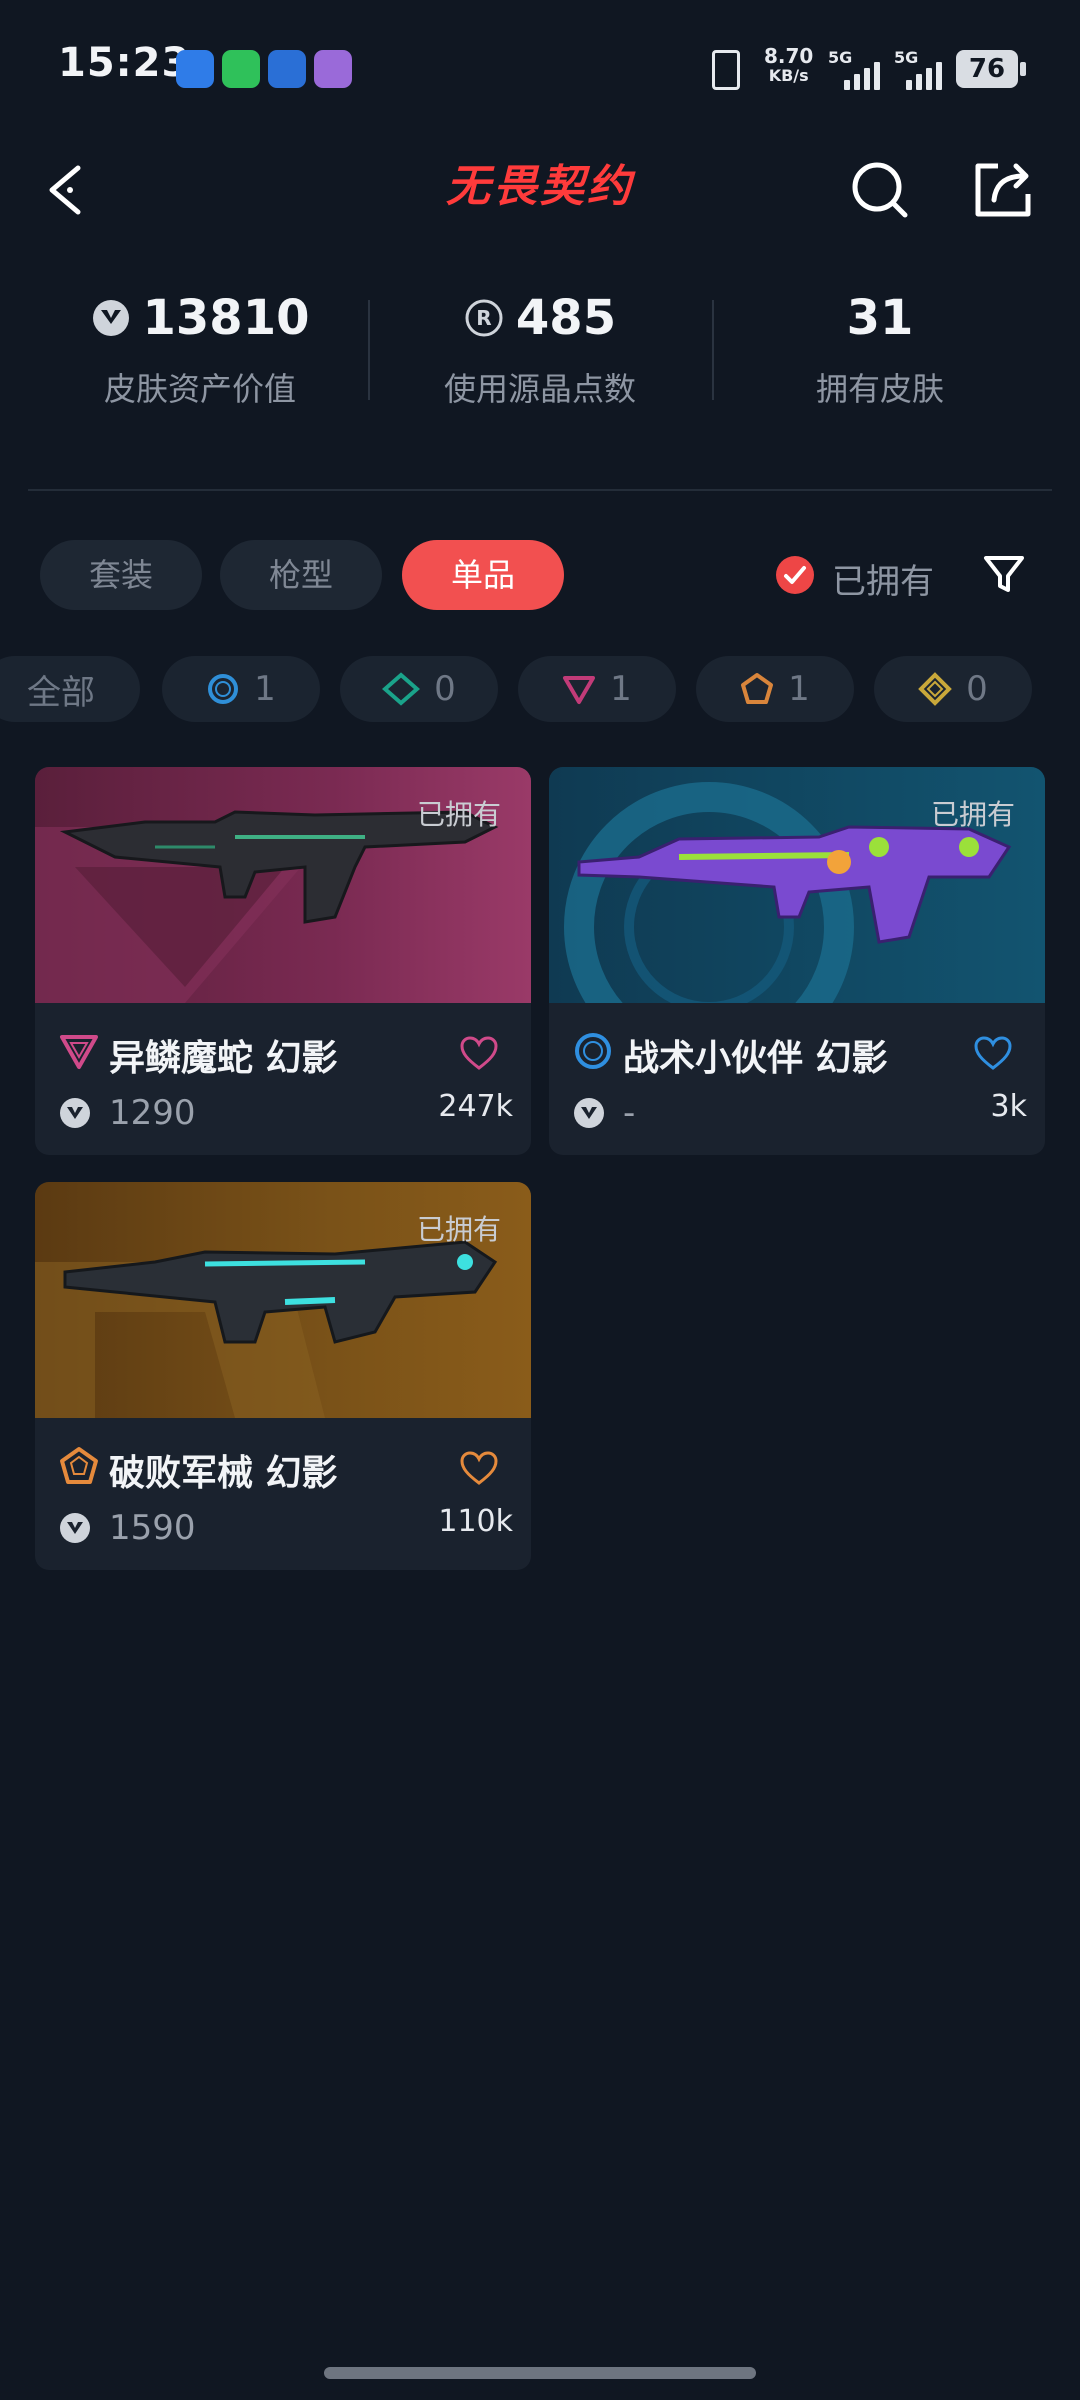  What do you see at coordinates (540, 490) in the screenshot?
I see `divider` at bounding box center [540, 490].